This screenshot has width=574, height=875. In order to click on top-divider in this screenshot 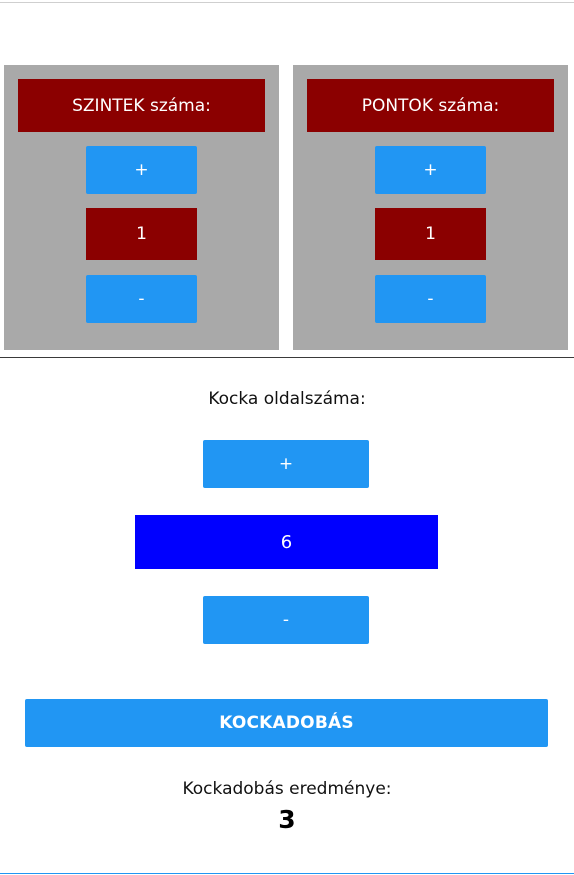, I will do `click(287, 2)`.